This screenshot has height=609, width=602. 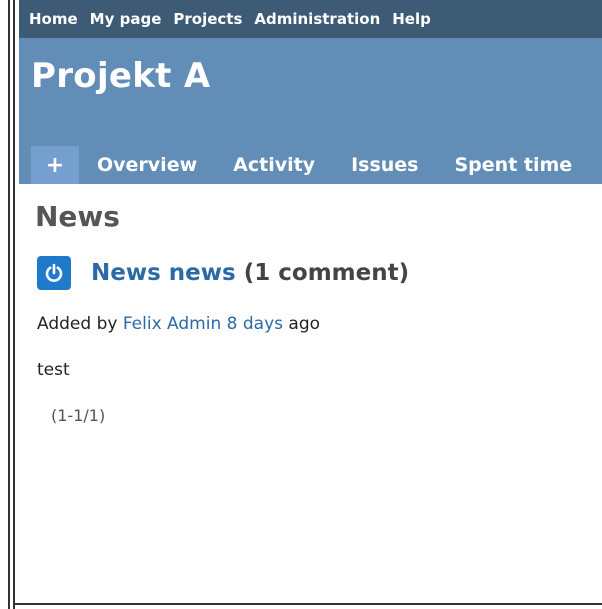 I want to click on news-comment-count: (1 comment), so click(x=326, y=273).